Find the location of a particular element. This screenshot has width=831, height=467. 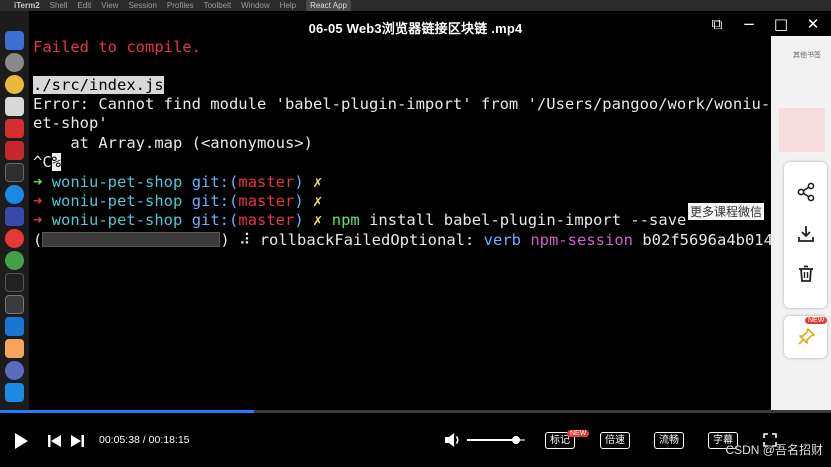

share-icon is located at coordinates (805, 192).